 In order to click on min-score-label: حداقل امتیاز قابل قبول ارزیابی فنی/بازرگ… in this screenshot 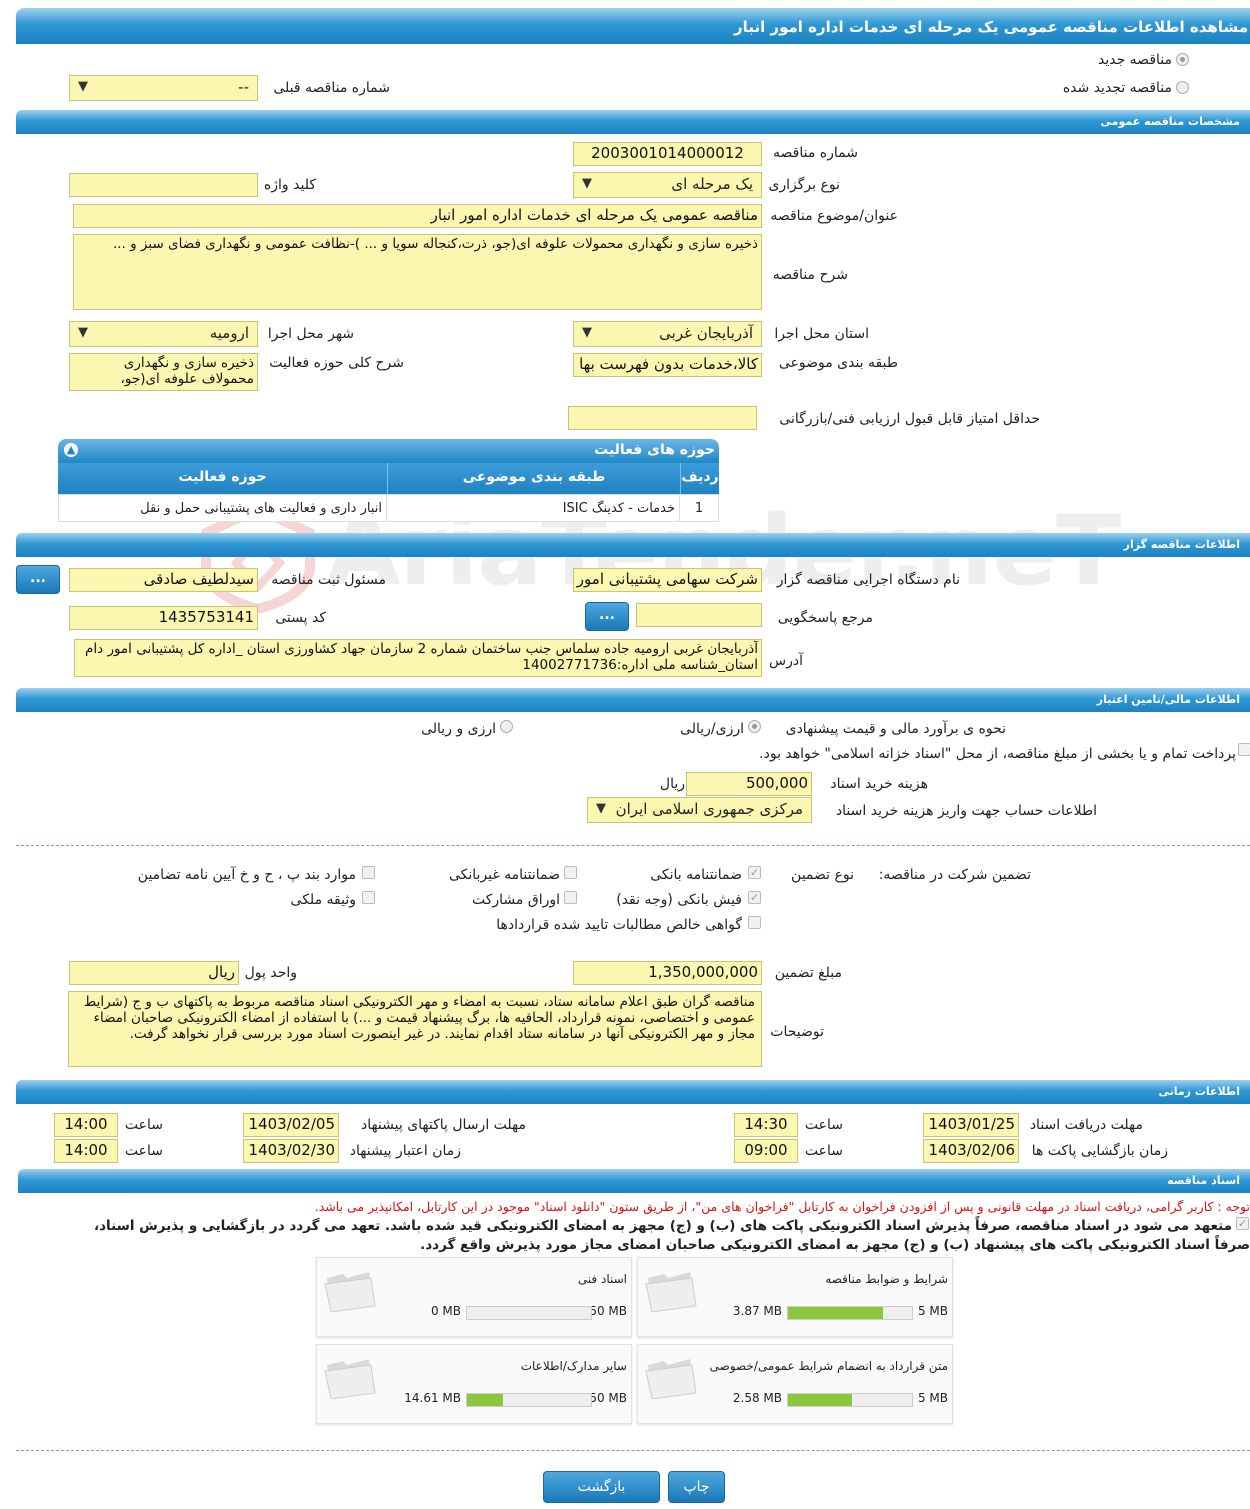, I will do `click(909, 419)`.